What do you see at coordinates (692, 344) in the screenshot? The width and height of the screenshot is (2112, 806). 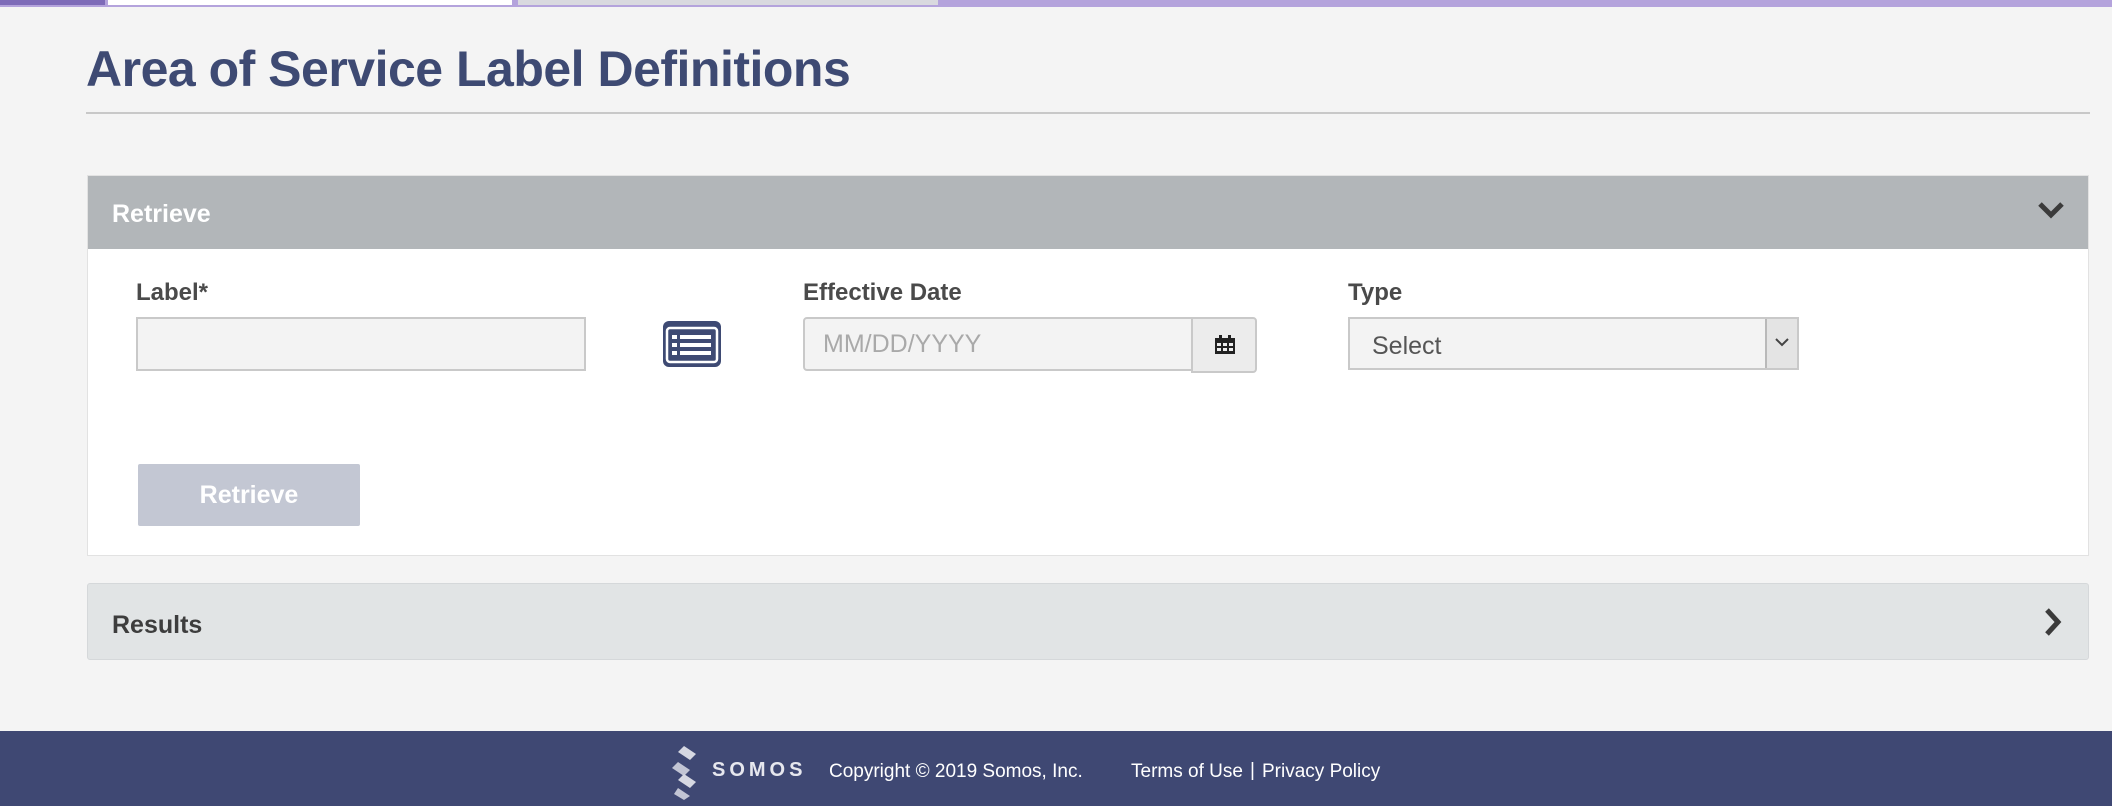 I see `list-icon` at bounding box center [692, 344].